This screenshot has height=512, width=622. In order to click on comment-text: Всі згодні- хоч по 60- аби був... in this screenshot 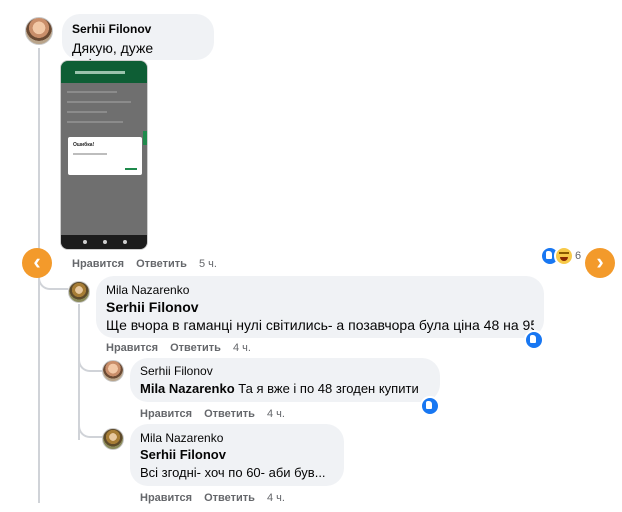, I will do `click(233, 472)`.